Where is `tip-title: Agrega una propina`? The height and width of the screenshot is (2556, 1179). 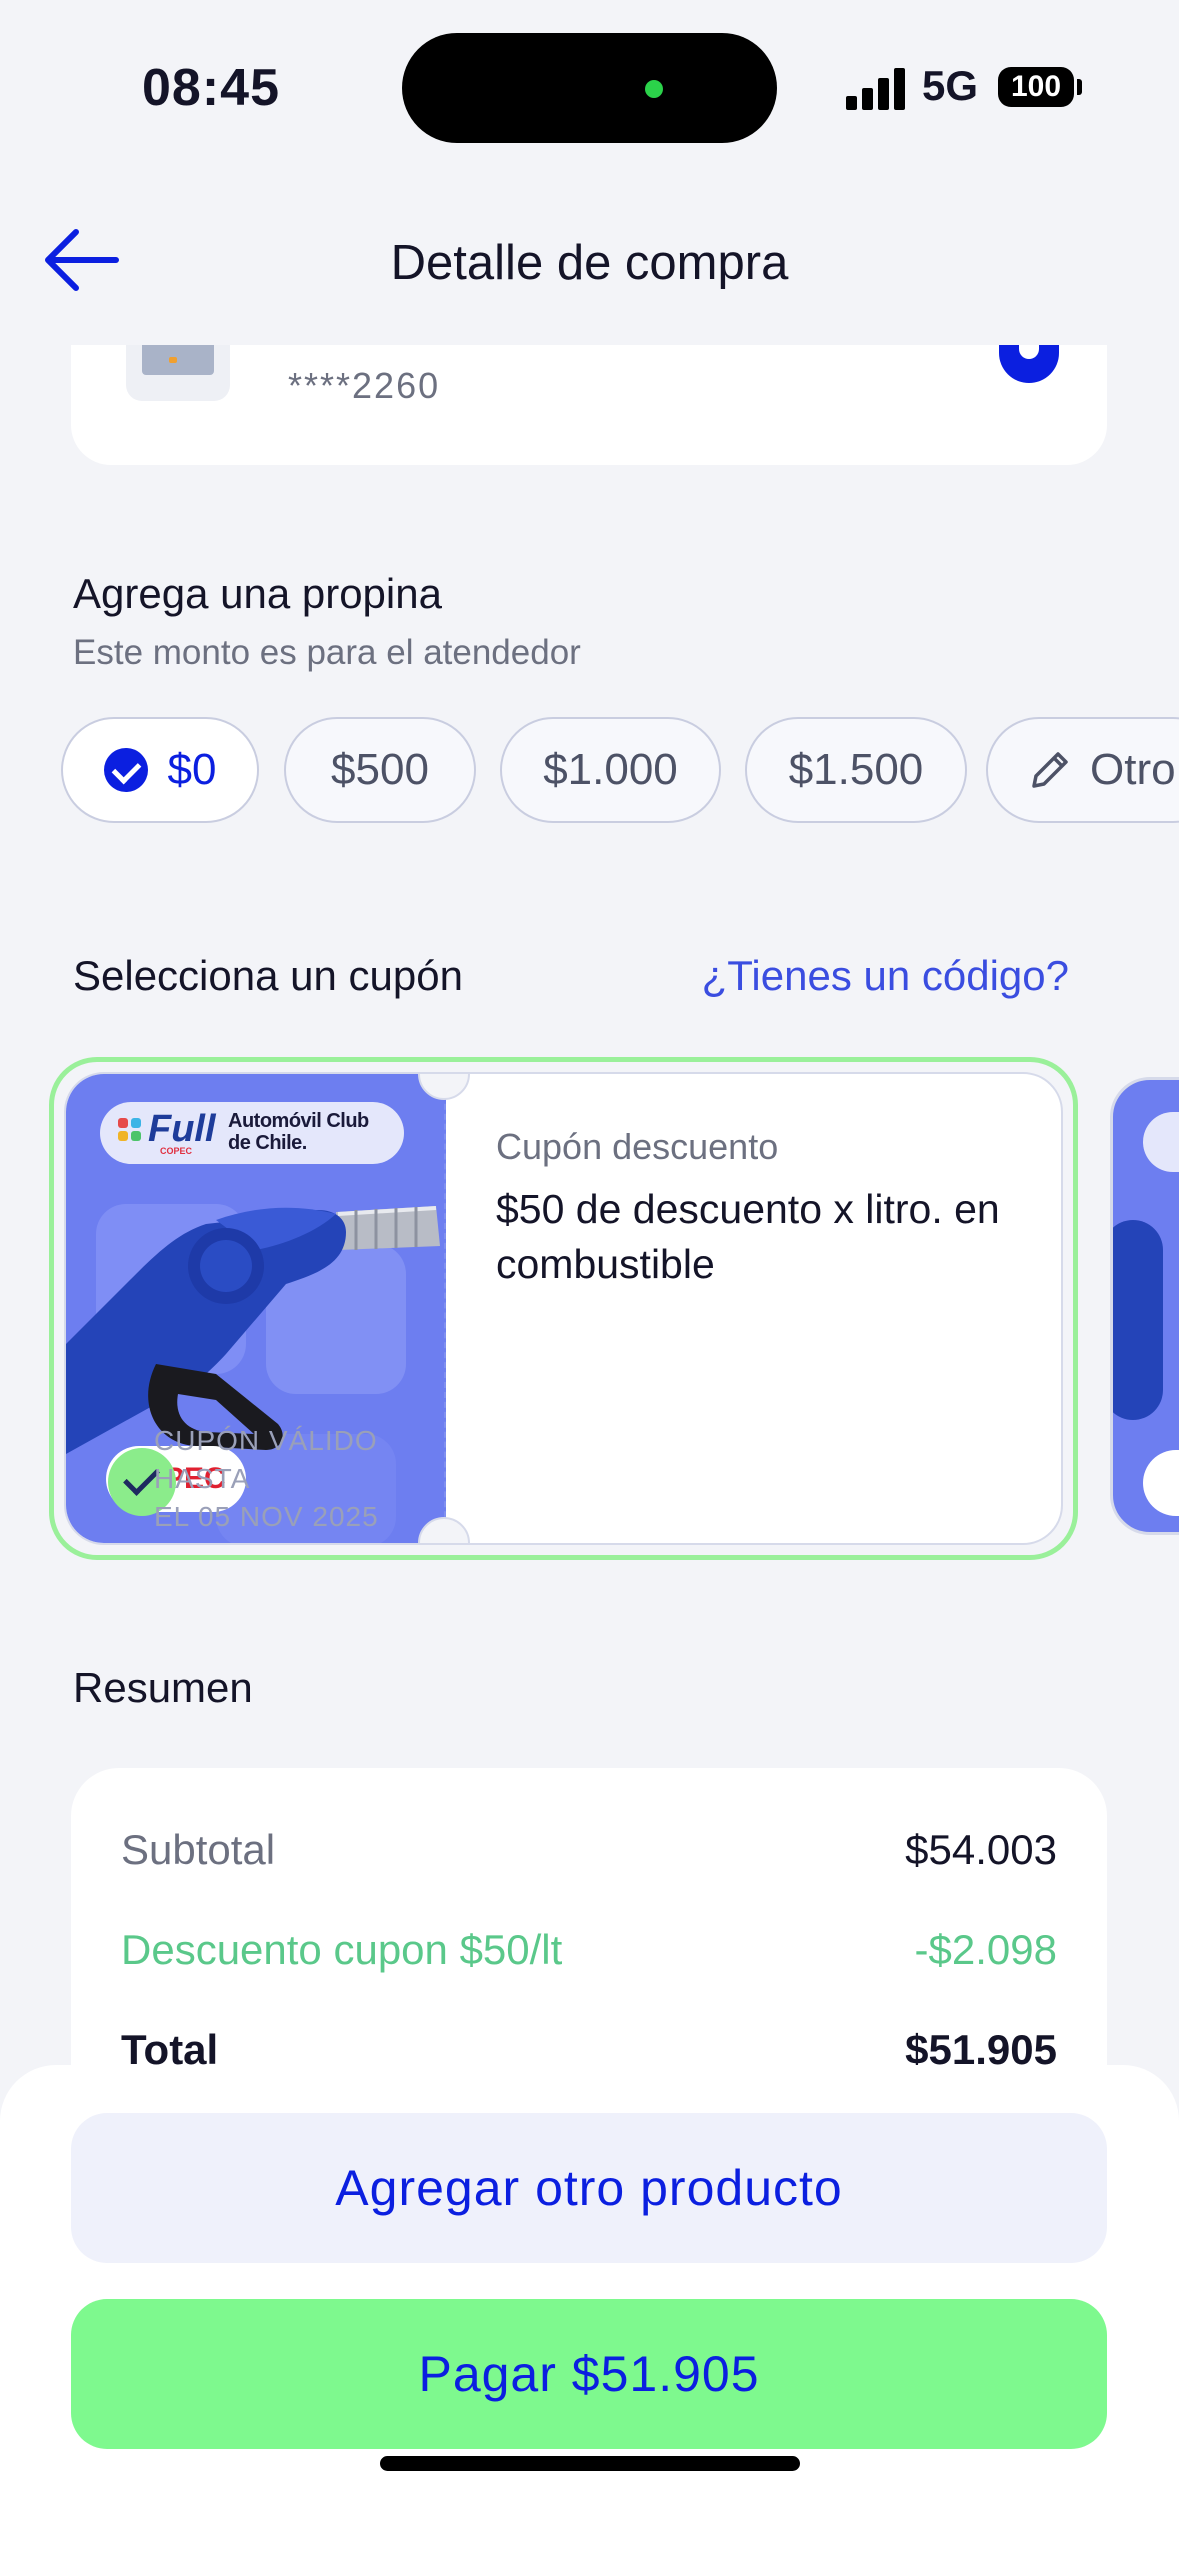
tip-title: Agrega una propina is located at coordinates (257, 593).